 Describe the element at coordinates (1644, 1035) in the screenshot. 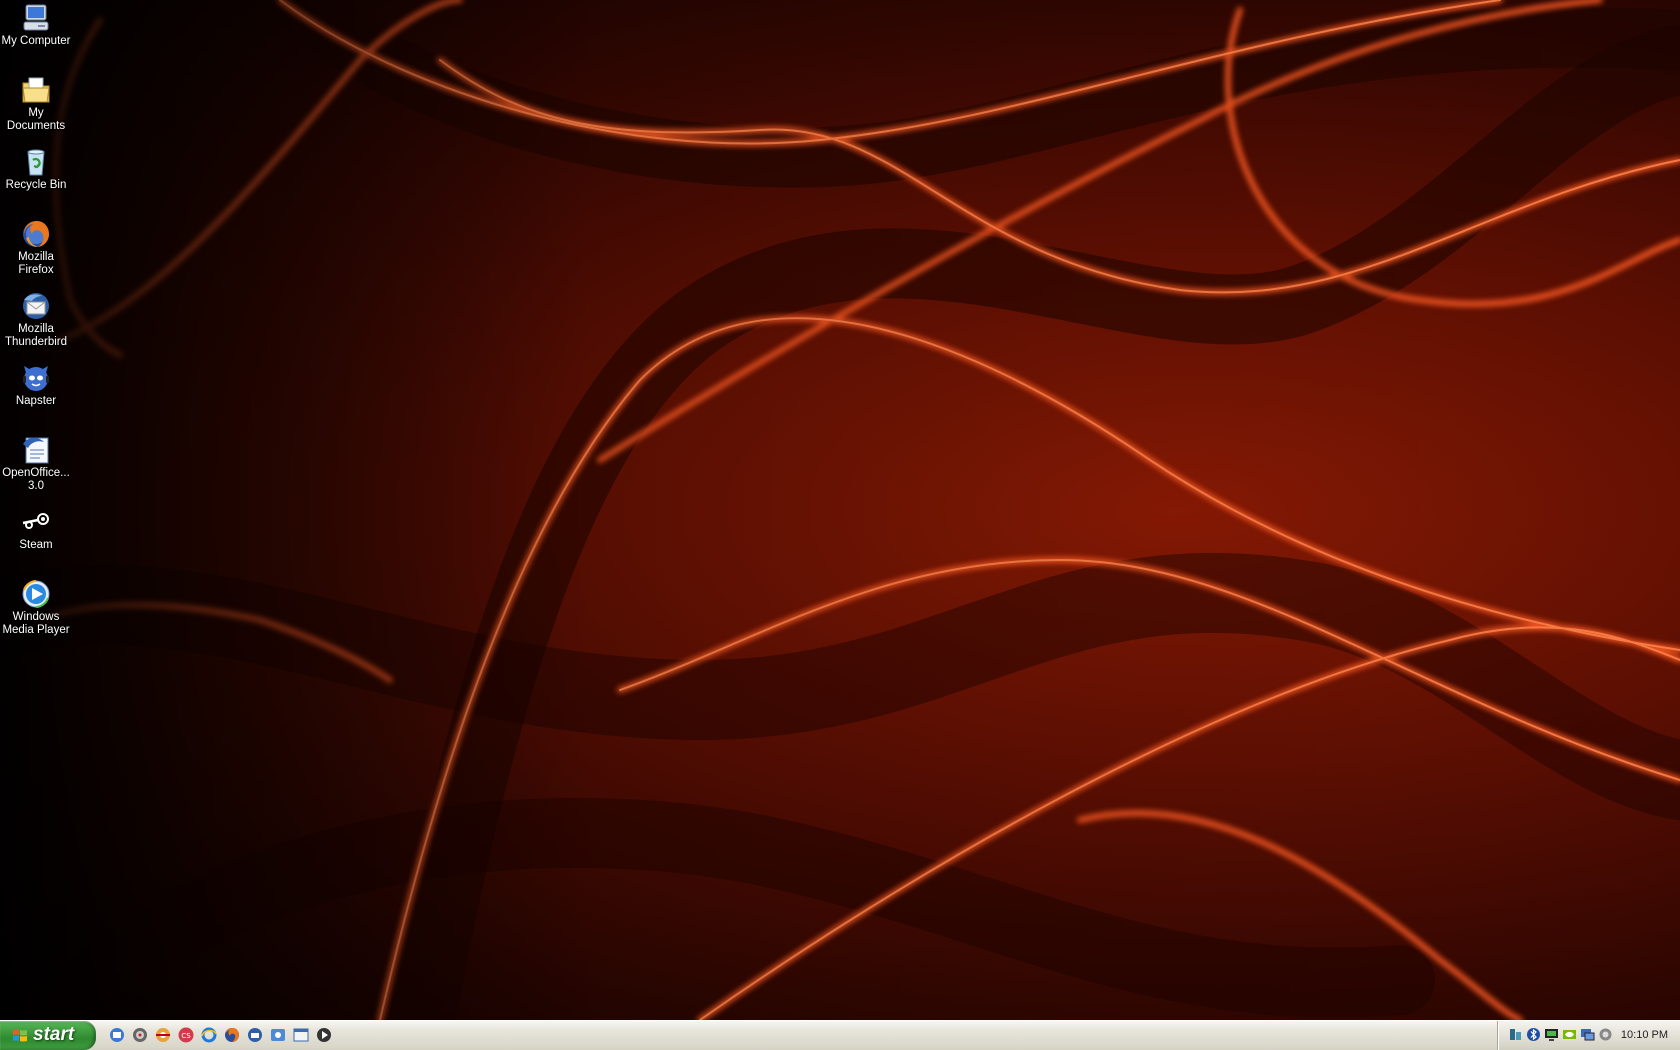

I see `clock: 10:10 PM` at that location.